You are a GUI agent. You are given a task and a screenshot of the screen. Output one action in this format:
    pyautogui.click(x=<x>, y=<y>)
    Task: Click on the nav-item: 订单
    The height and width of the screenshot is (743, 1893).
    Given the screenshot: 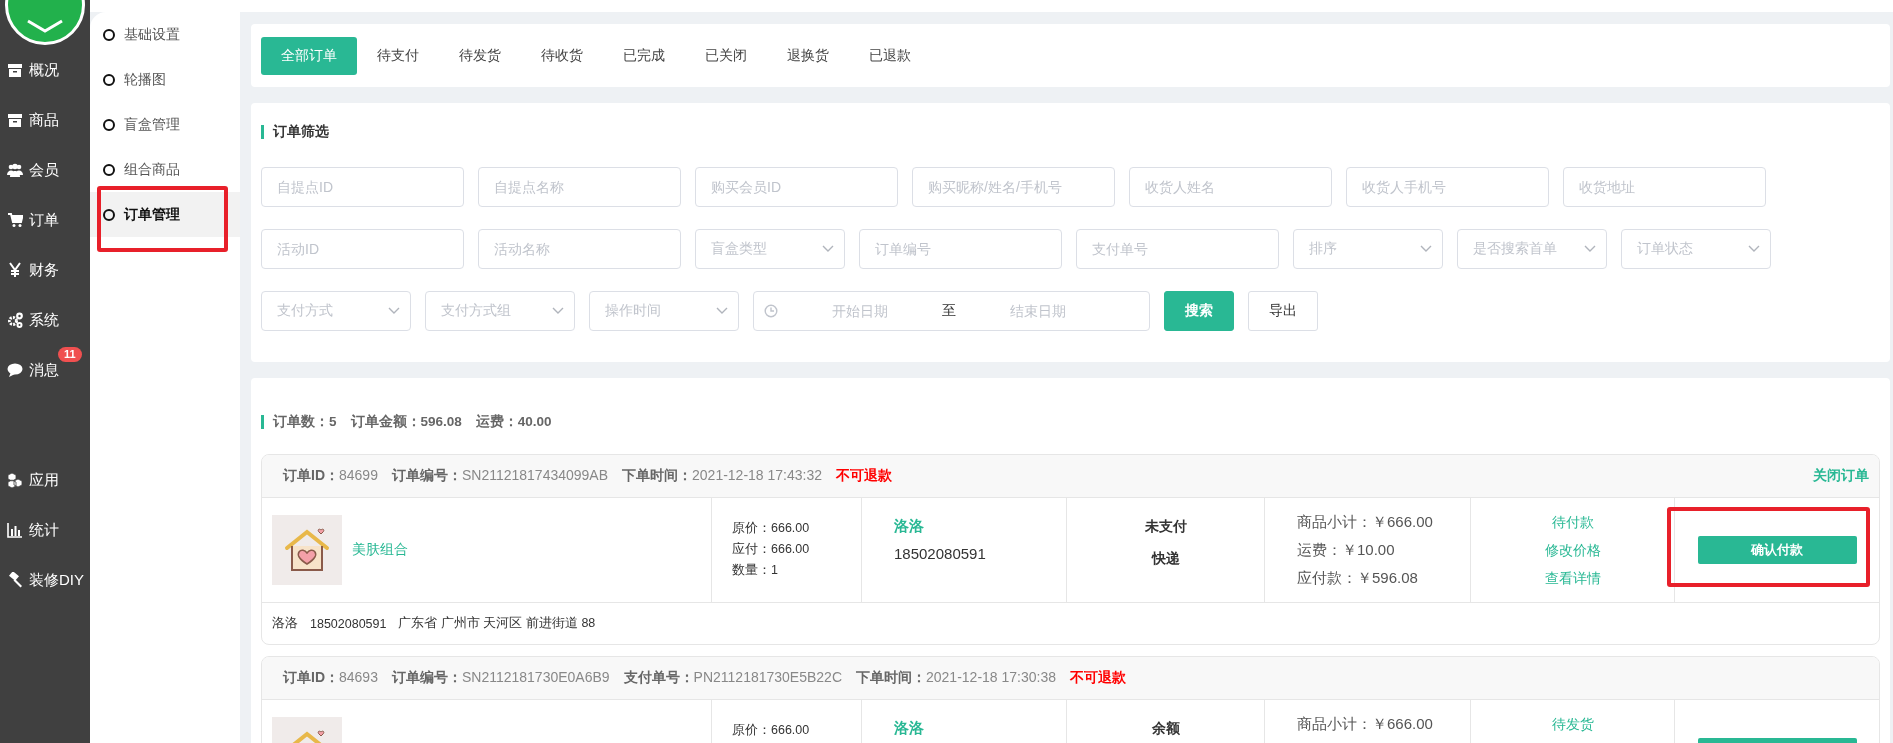 What is the action you would take?
    pyautogui.click(x=45, y=220)
    